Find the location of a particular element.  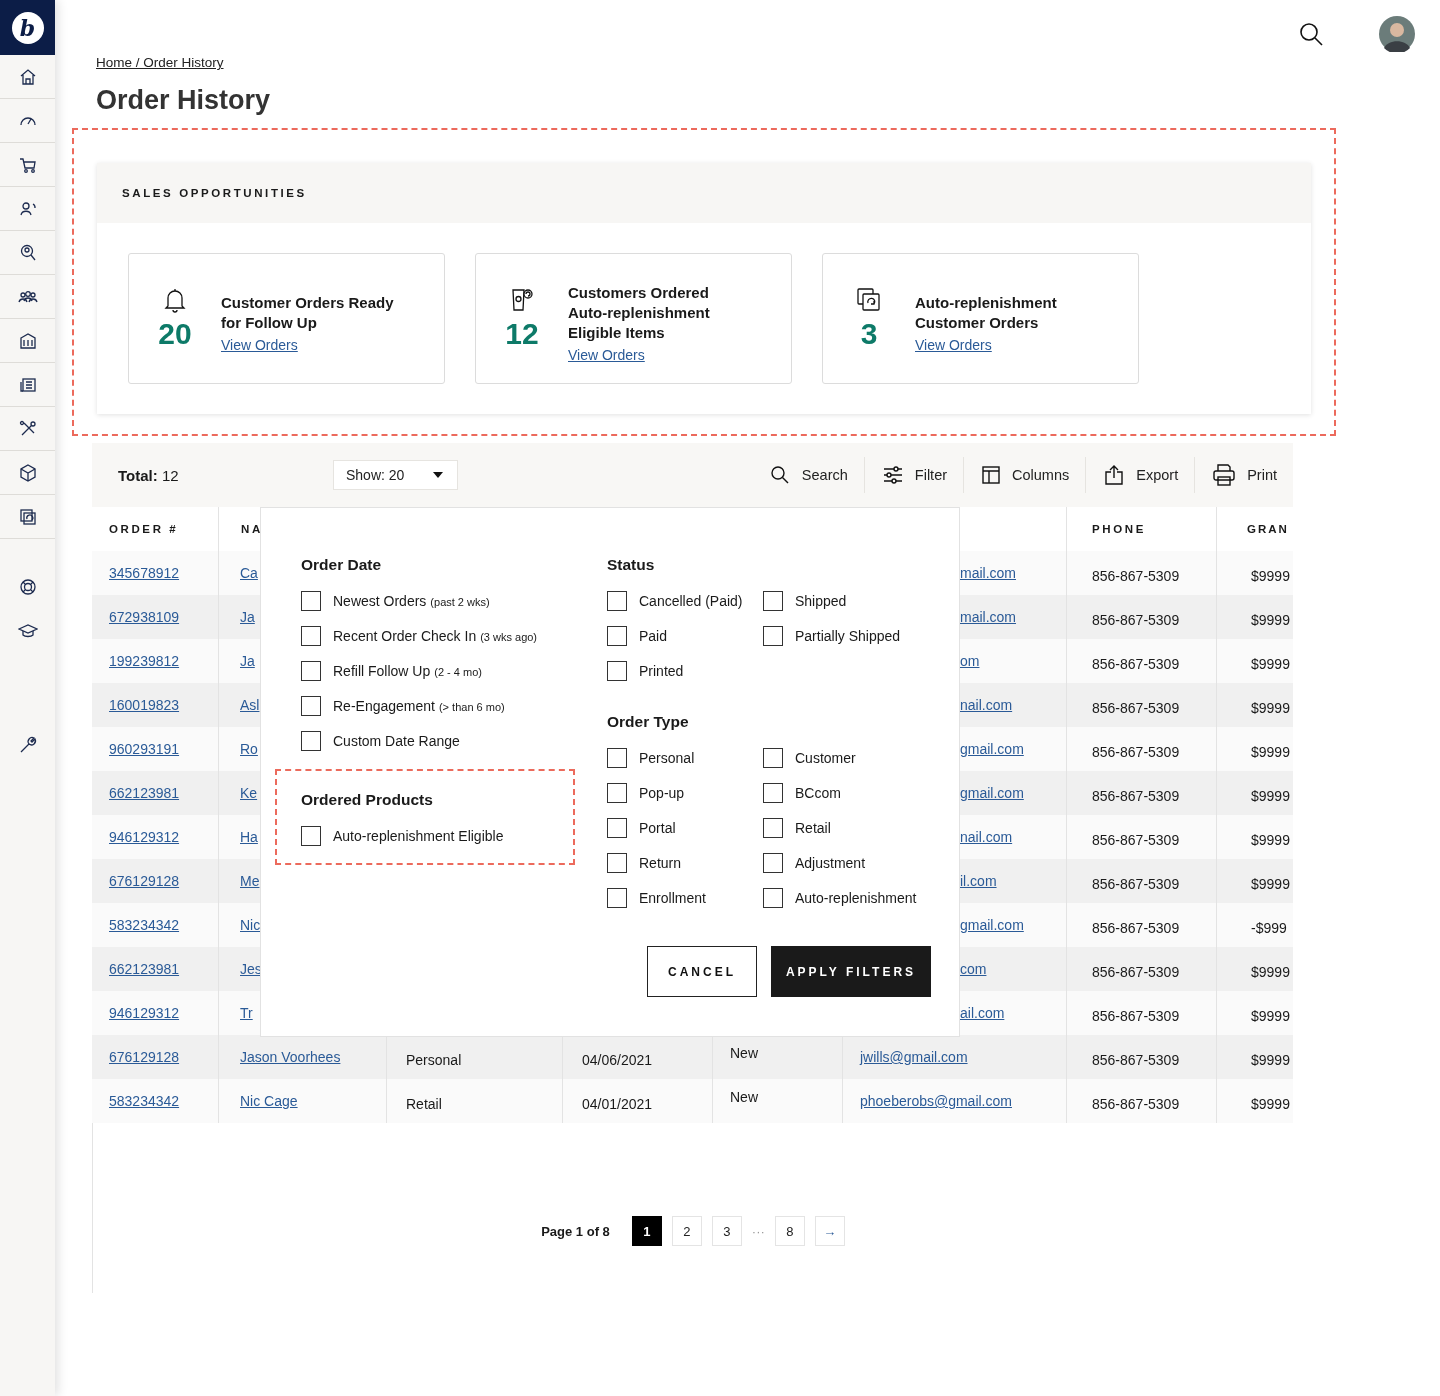

export-icon is located at coordinates (1114, 475).